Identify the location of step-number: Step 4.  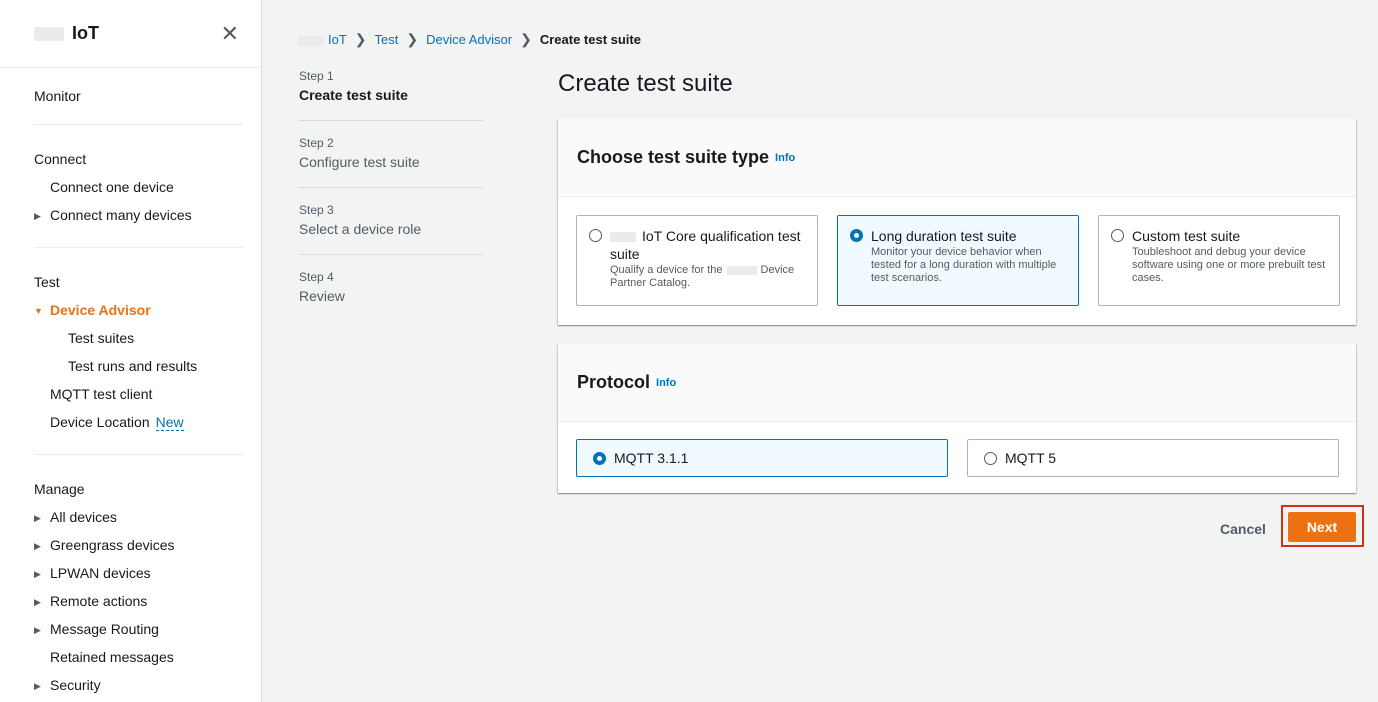
(316, 277).